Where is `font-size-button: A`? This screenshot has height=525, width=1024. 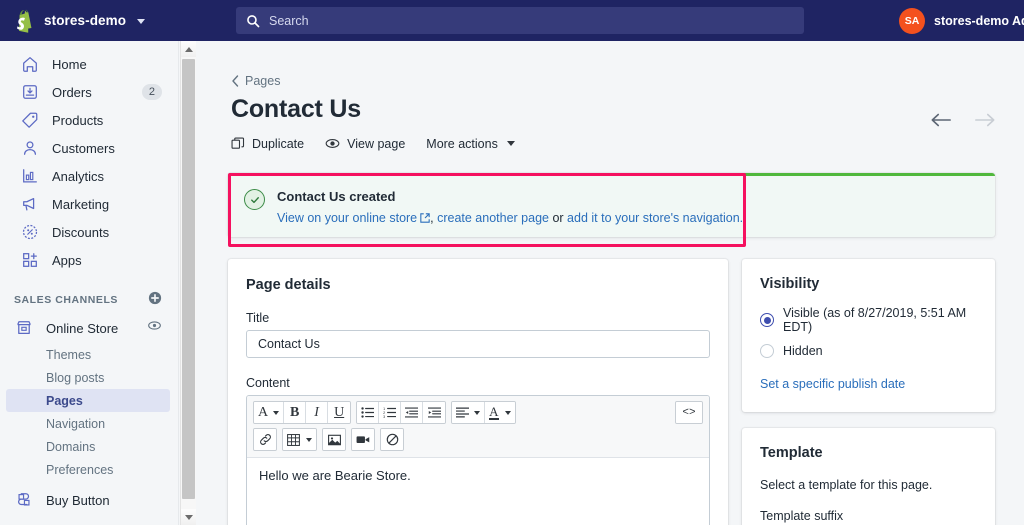 font-size-button: A is located at coordinates (269, 412).